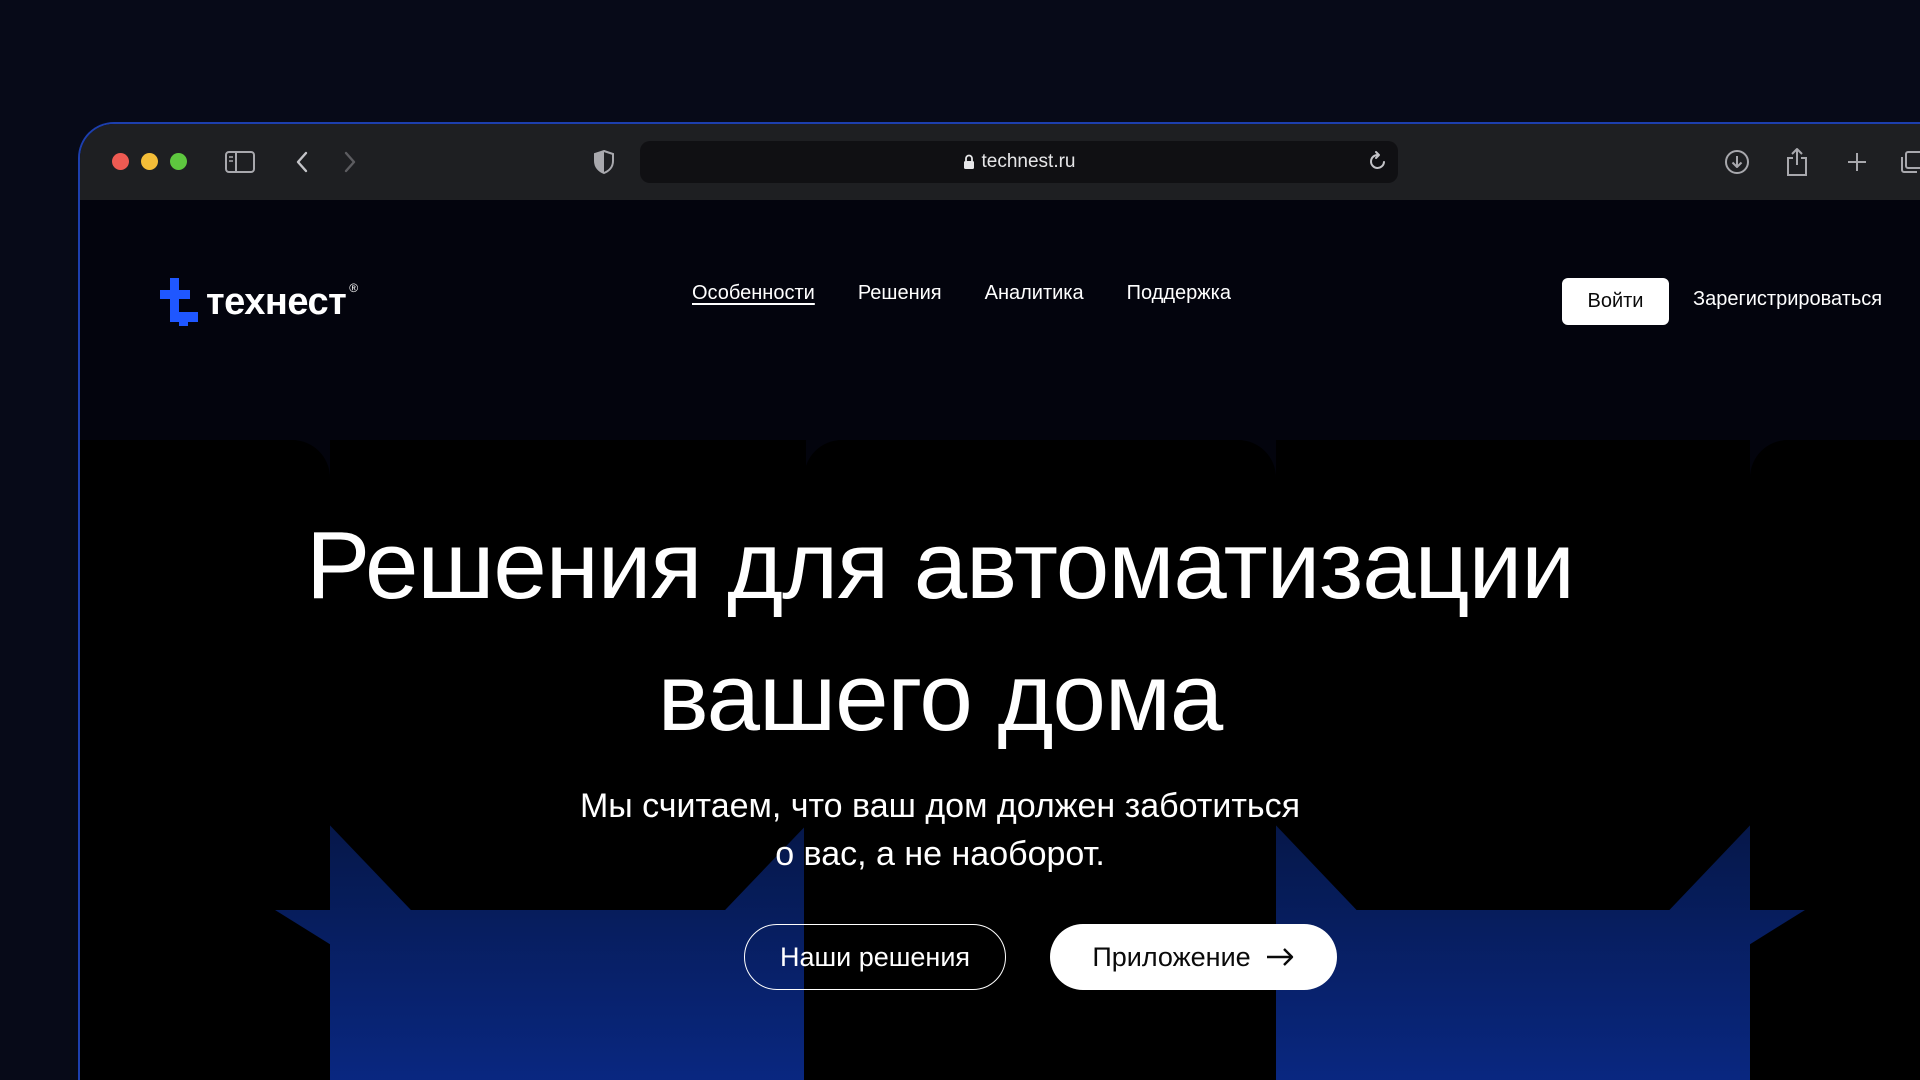  Describe the element at coordinates (240, 162) in the screenshot. I see `sidebar-icon` at that location.